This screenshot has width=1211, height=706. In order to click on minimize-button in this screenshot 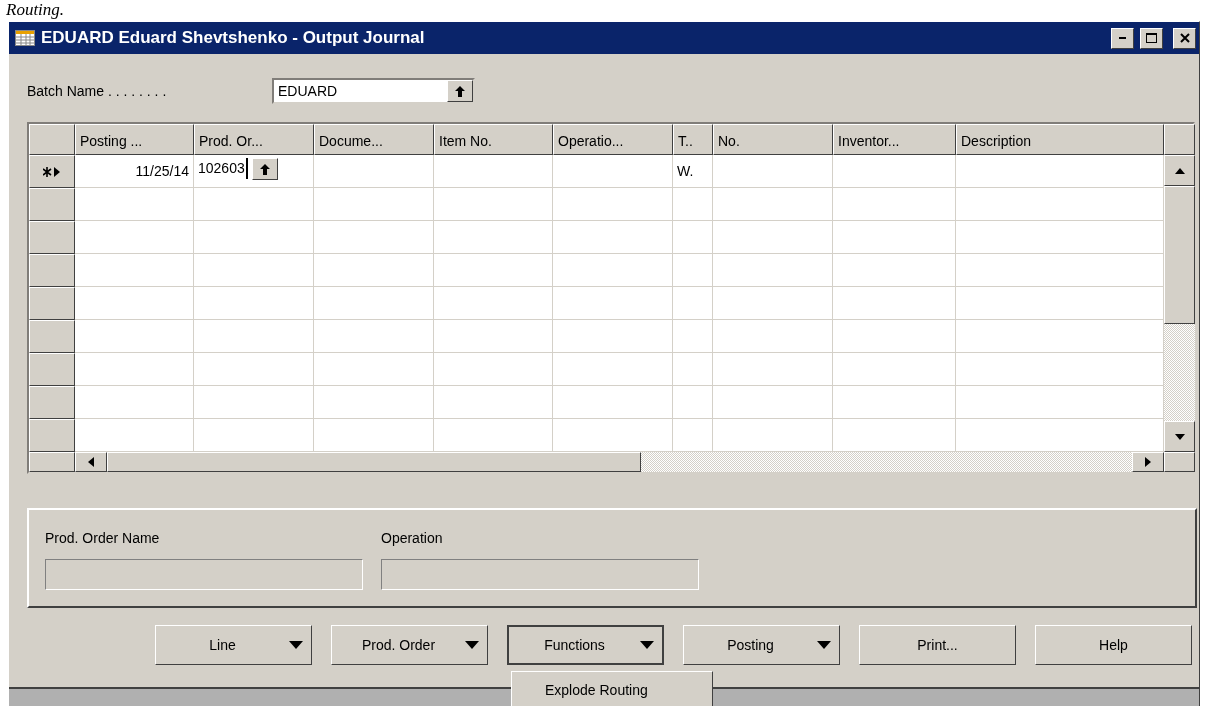, I will do `click(1122, 38)`.